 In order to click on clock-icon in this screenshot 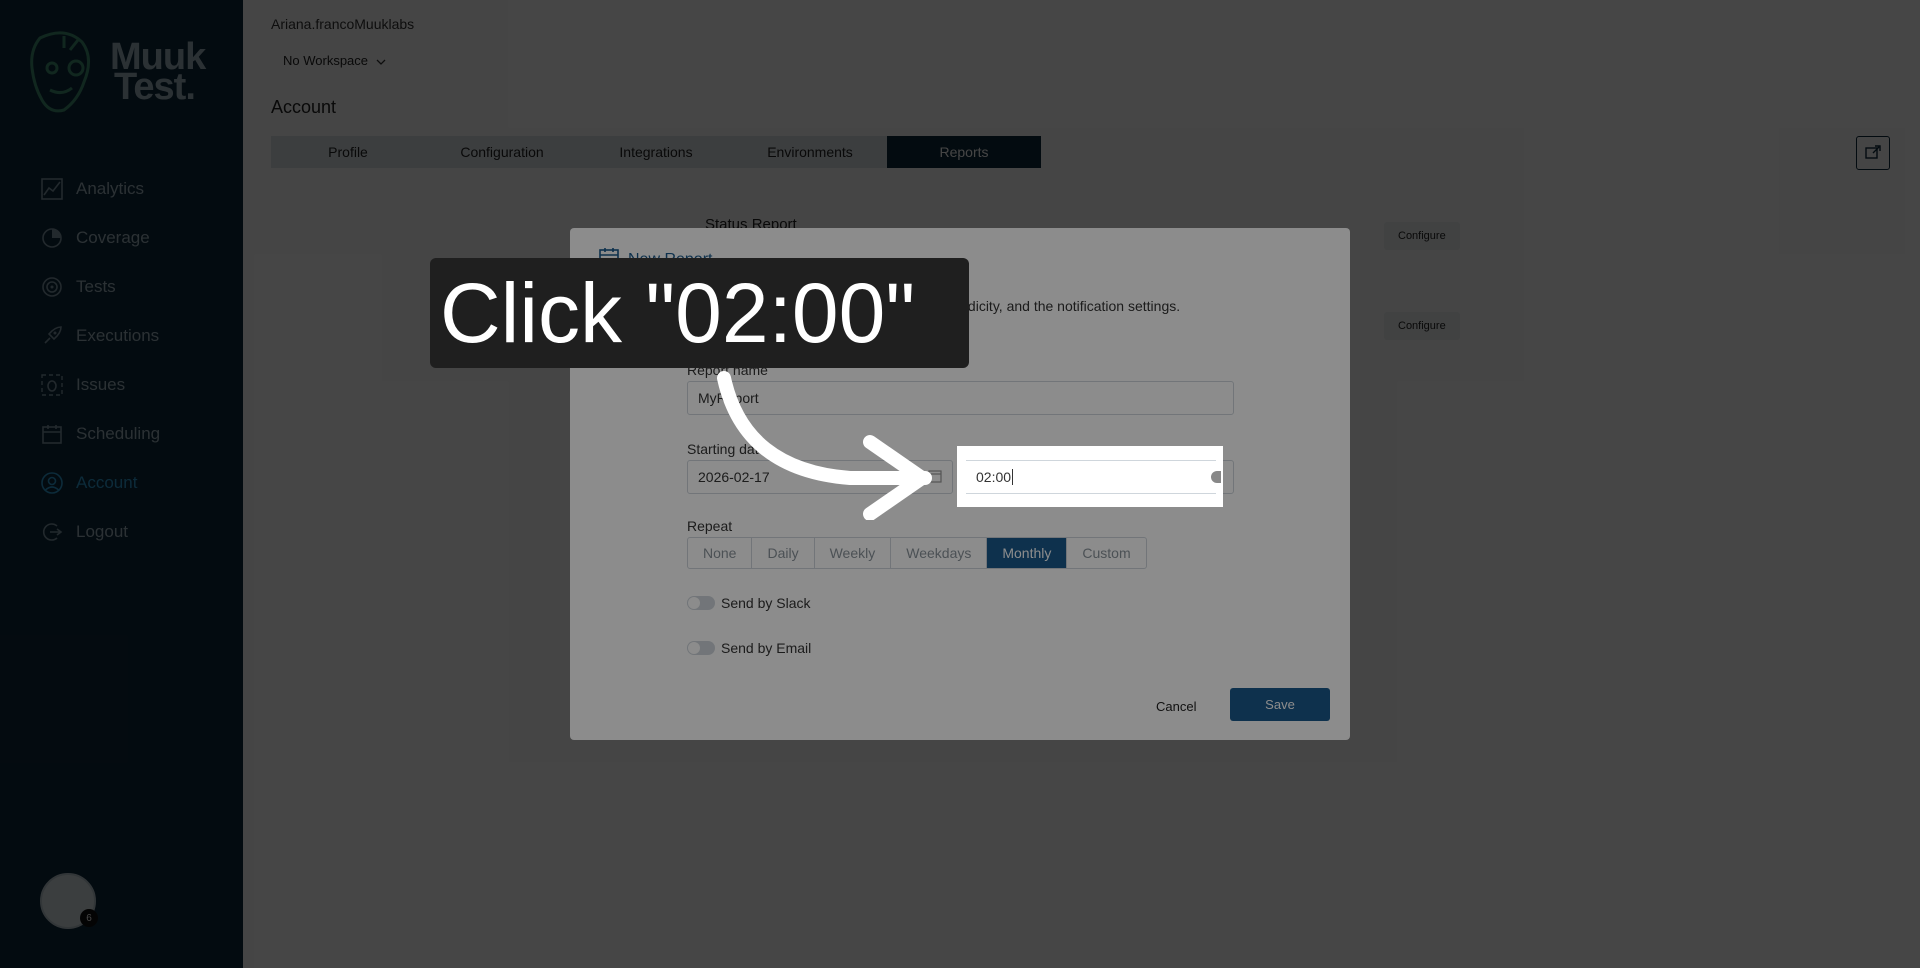, I will do `click(1216, 477)`.